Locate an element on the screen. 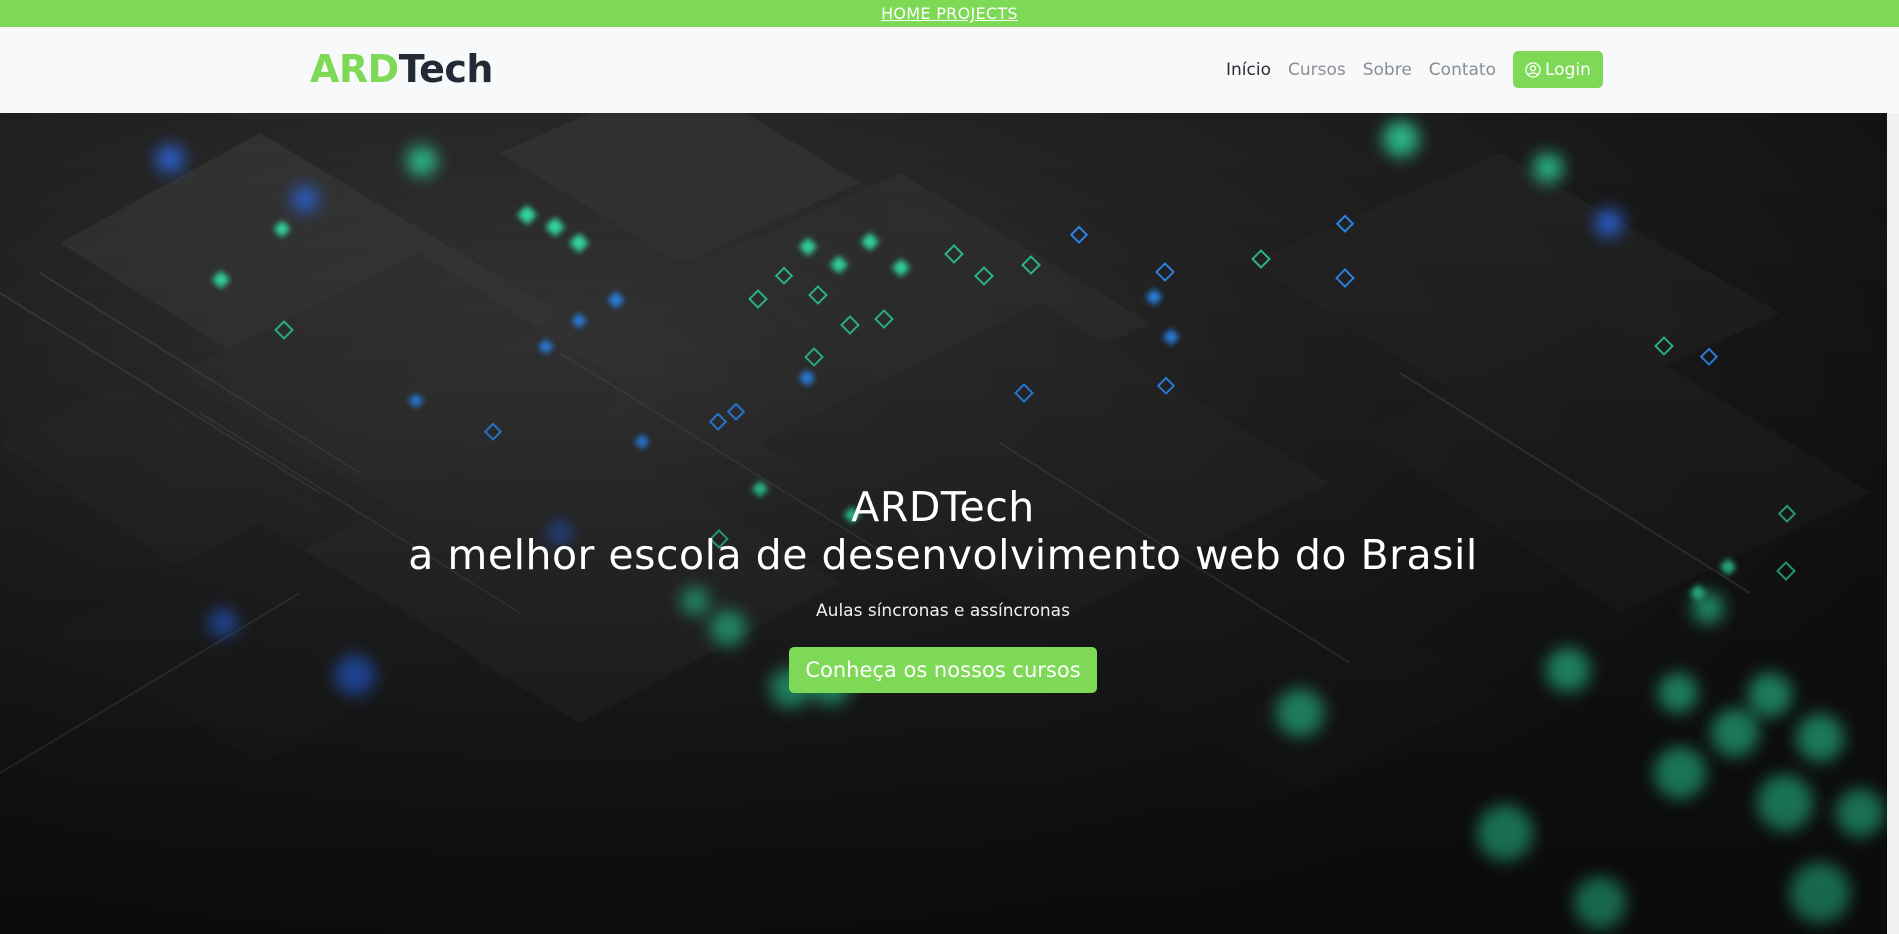 Image resolution: width=1899 pixels, height=934 pixels. home-projects-link: HOME PROJECTS is located at coordinates (949, 13).